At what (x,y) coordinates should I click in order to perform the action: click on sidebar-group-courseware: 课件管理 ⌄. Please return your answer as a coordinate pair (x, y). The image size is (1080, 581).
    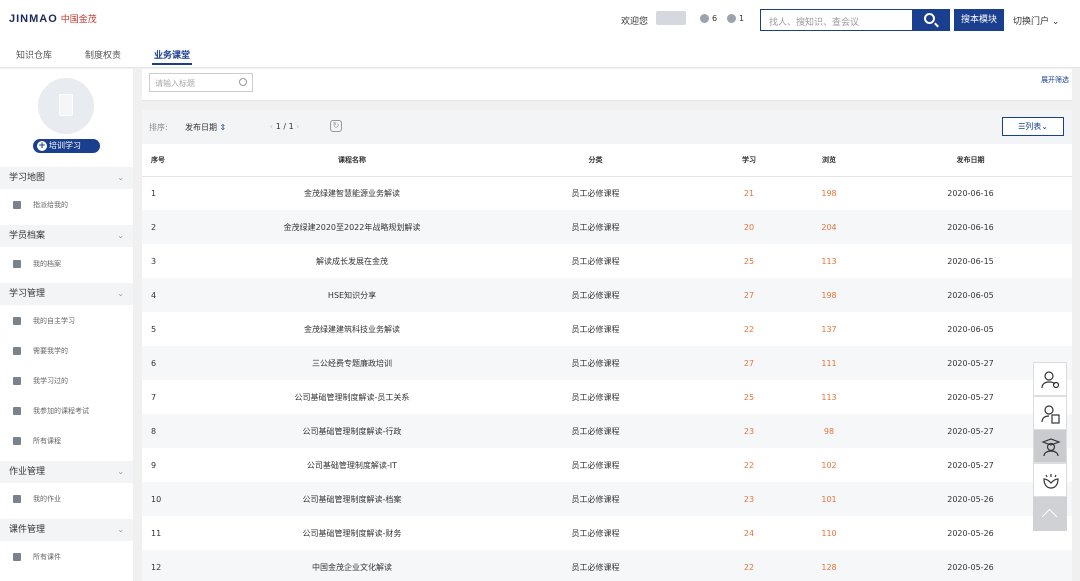
    Looking at the image, I should click on (66, 530).